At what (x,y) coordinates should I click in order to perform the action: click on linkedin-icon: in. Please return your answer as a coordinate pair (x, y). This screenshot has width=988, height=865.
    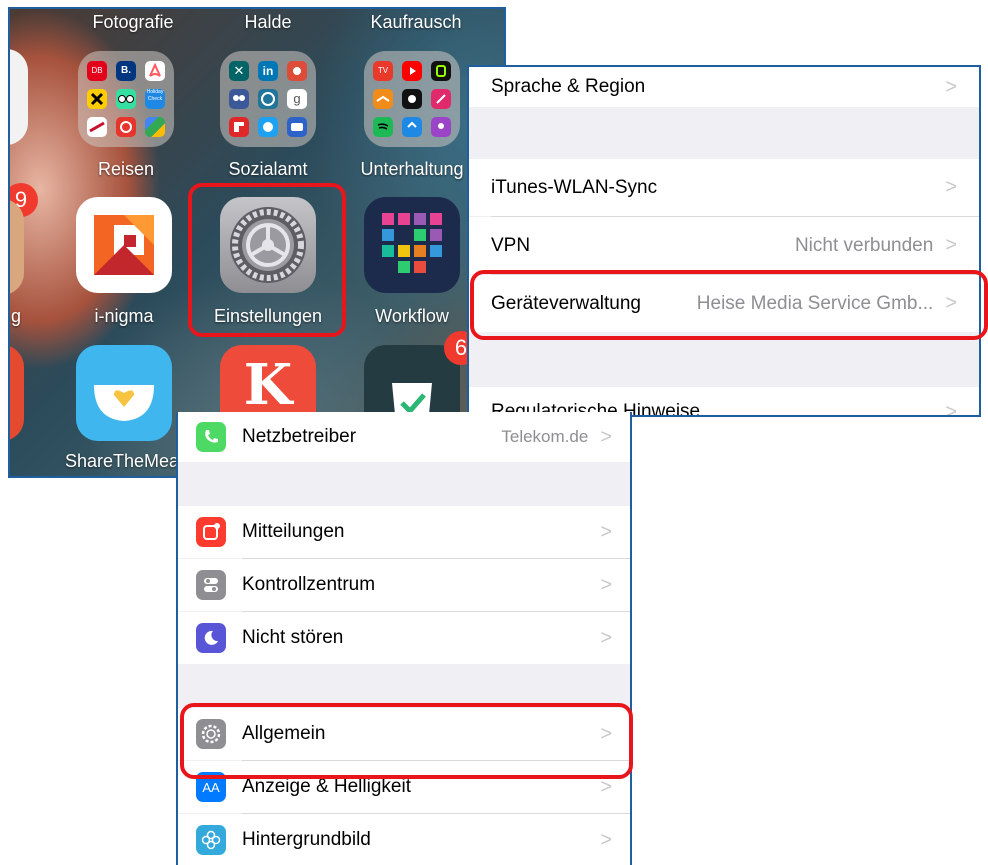
    Looking at the image, I should click on (268, 71).